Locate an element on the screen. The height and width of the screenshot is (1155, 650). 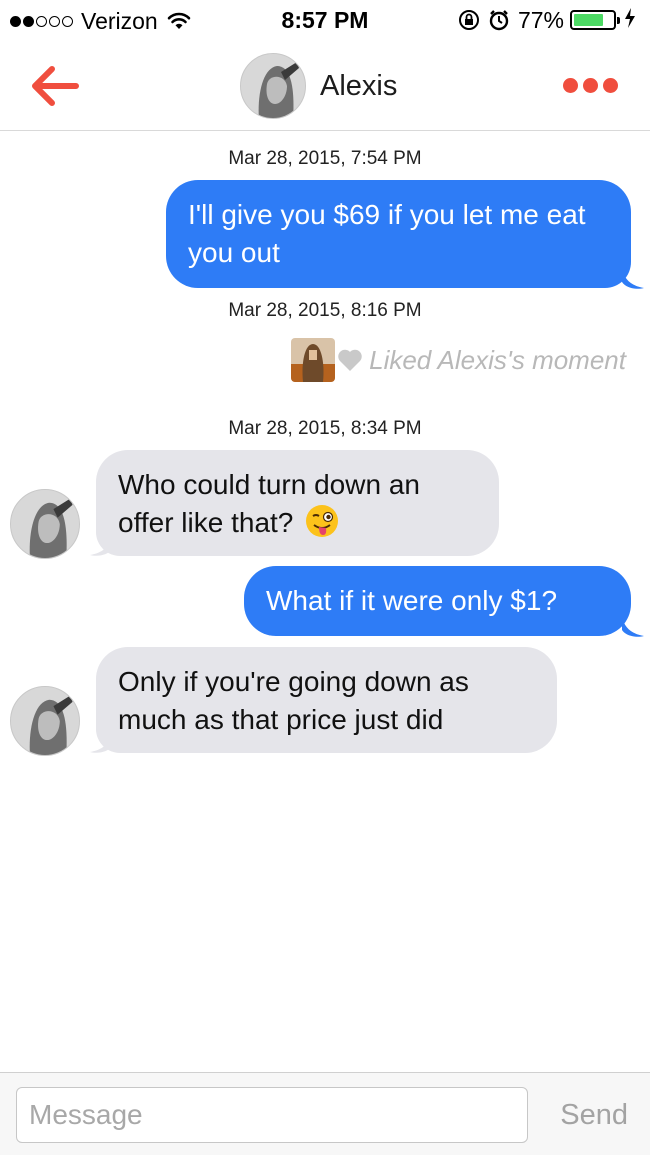
rotation-lock-icon is located at coordinates (469, 20).